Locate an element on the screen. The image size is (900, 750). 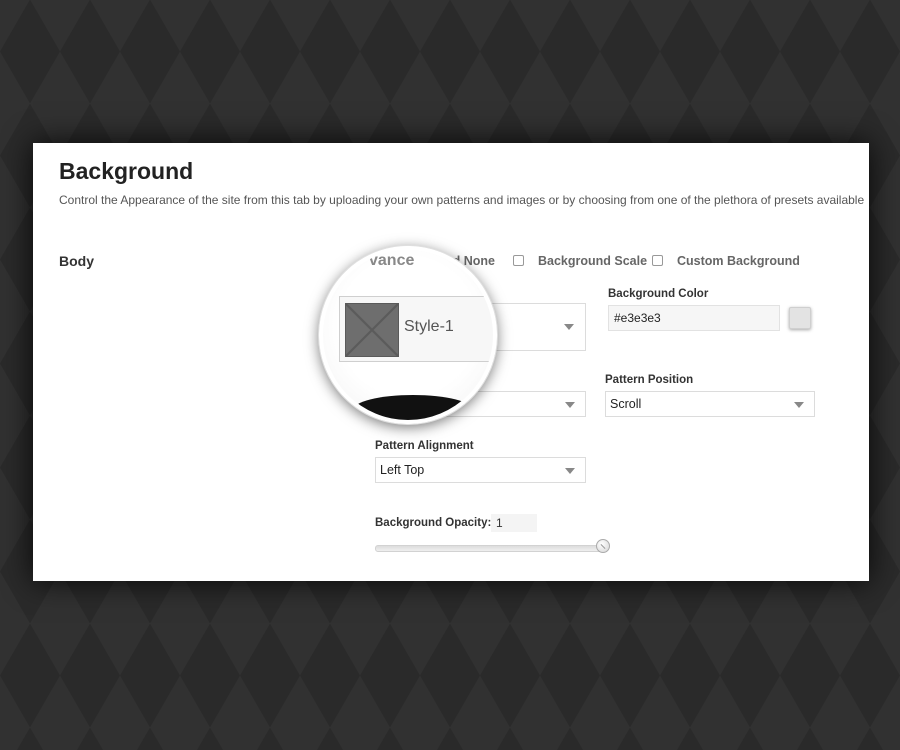
magnifier-lens: vance Style-1 is located at coordinates (408, 335).